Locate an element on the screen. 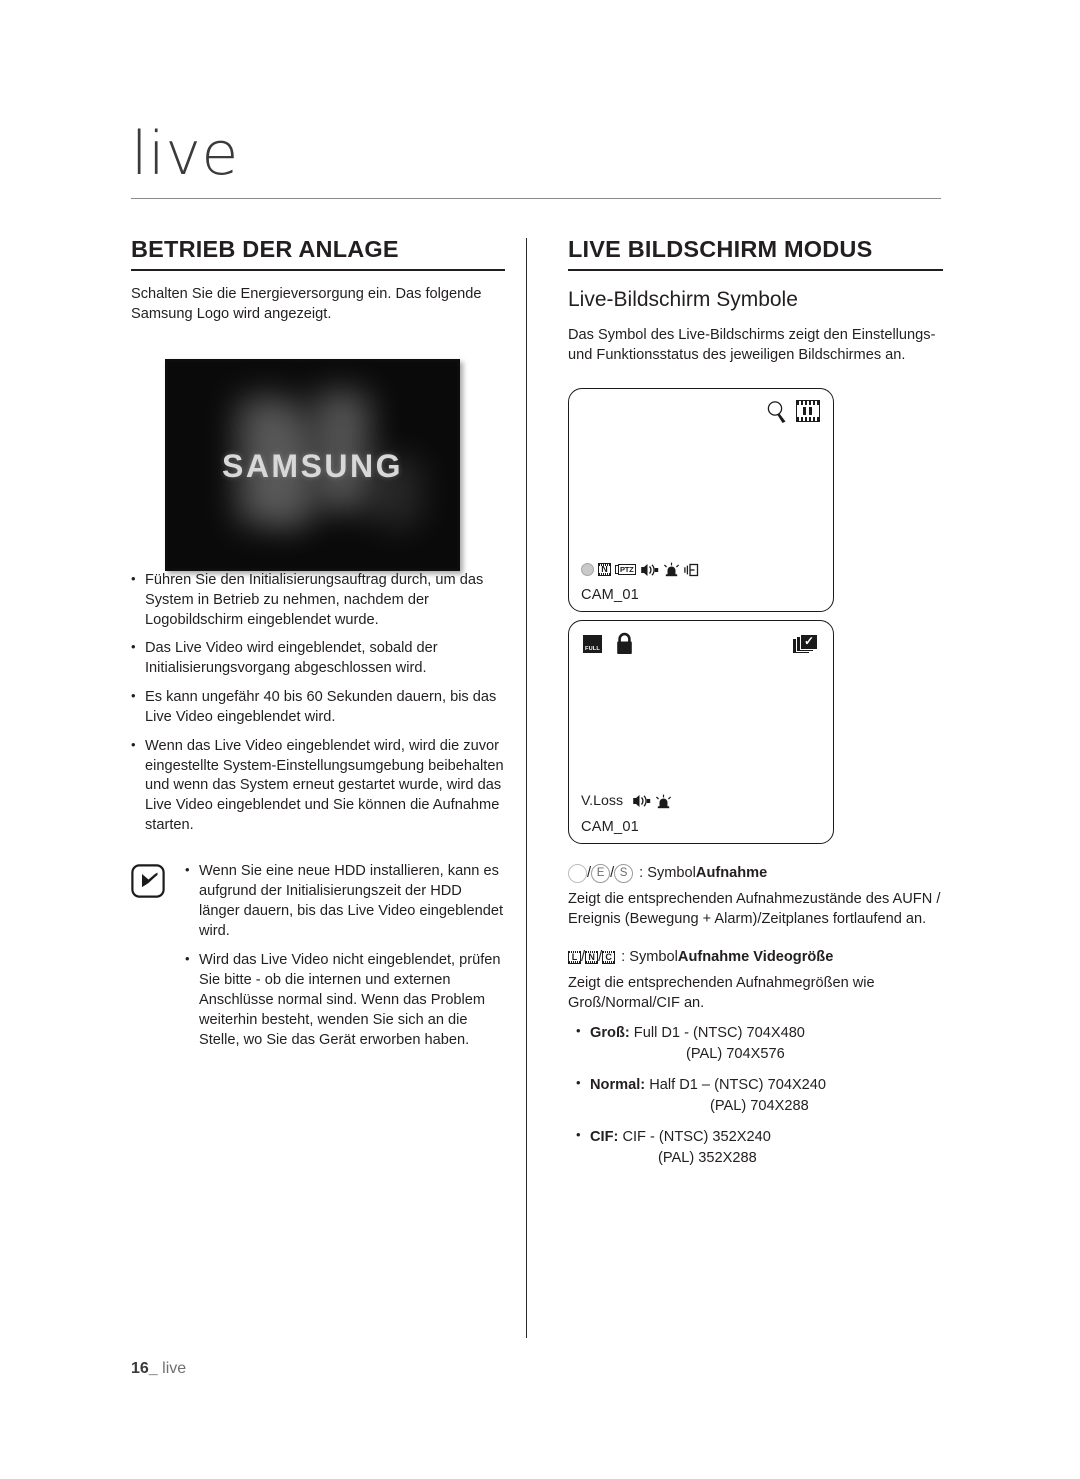 This screenshot has width=1080, height=1479. screen1-top-right-icons is located at coordinates (793, 412).